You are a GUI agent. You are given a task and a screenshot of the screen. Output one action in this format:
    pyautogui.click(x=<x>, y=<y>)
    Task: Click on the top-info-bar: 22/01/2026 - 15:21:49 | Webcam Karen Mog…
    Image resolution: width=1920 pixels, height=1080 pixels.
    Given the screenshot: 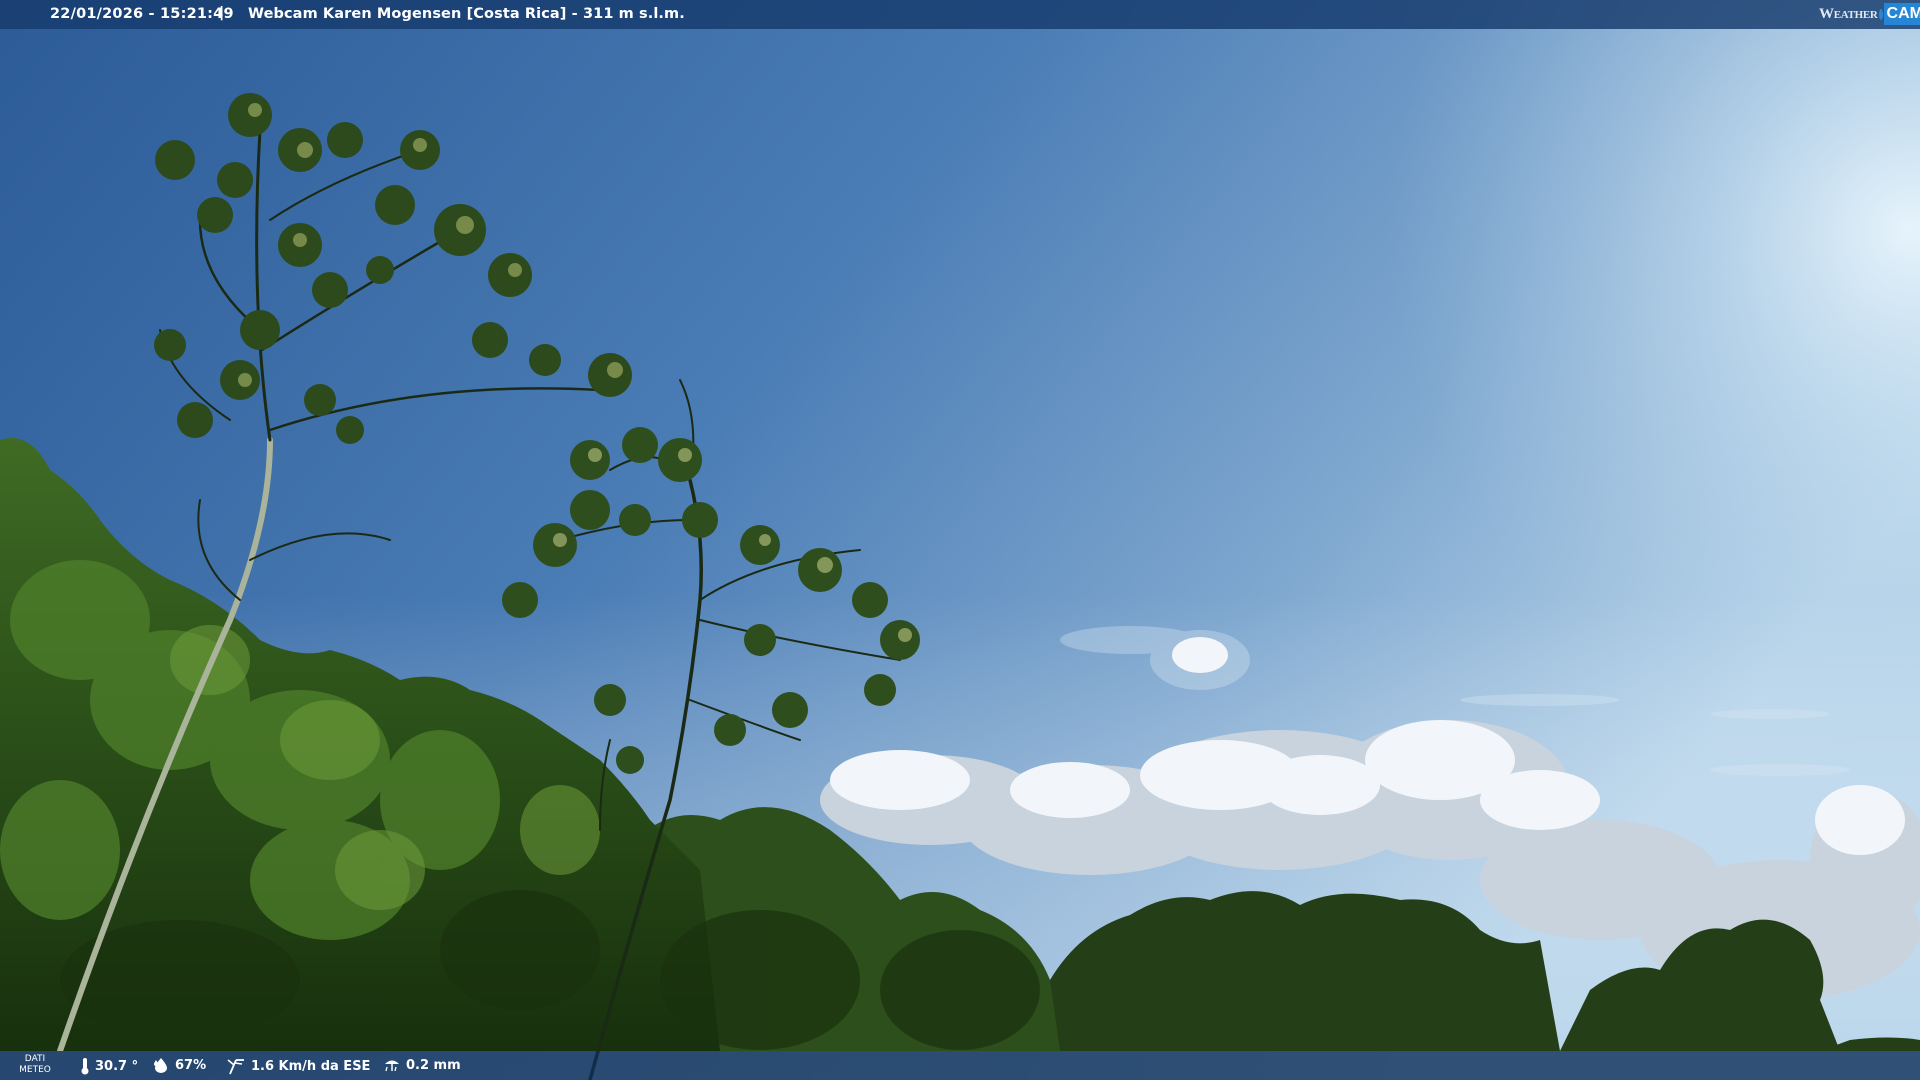 What is the action you would take?
    pyautogui.click(x=960, y=14)
    